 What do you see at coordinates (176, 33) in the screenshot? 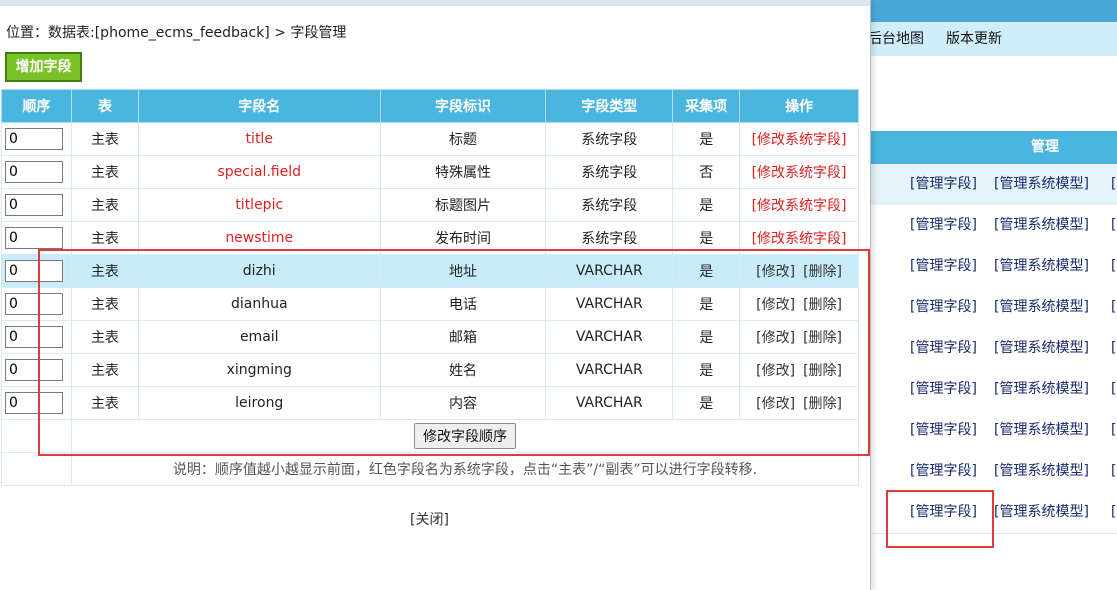
I see `breadcrumb: 位置：数据表:[phome_ecms_feedback] > 字段管理` at bounding box center [176, 33].